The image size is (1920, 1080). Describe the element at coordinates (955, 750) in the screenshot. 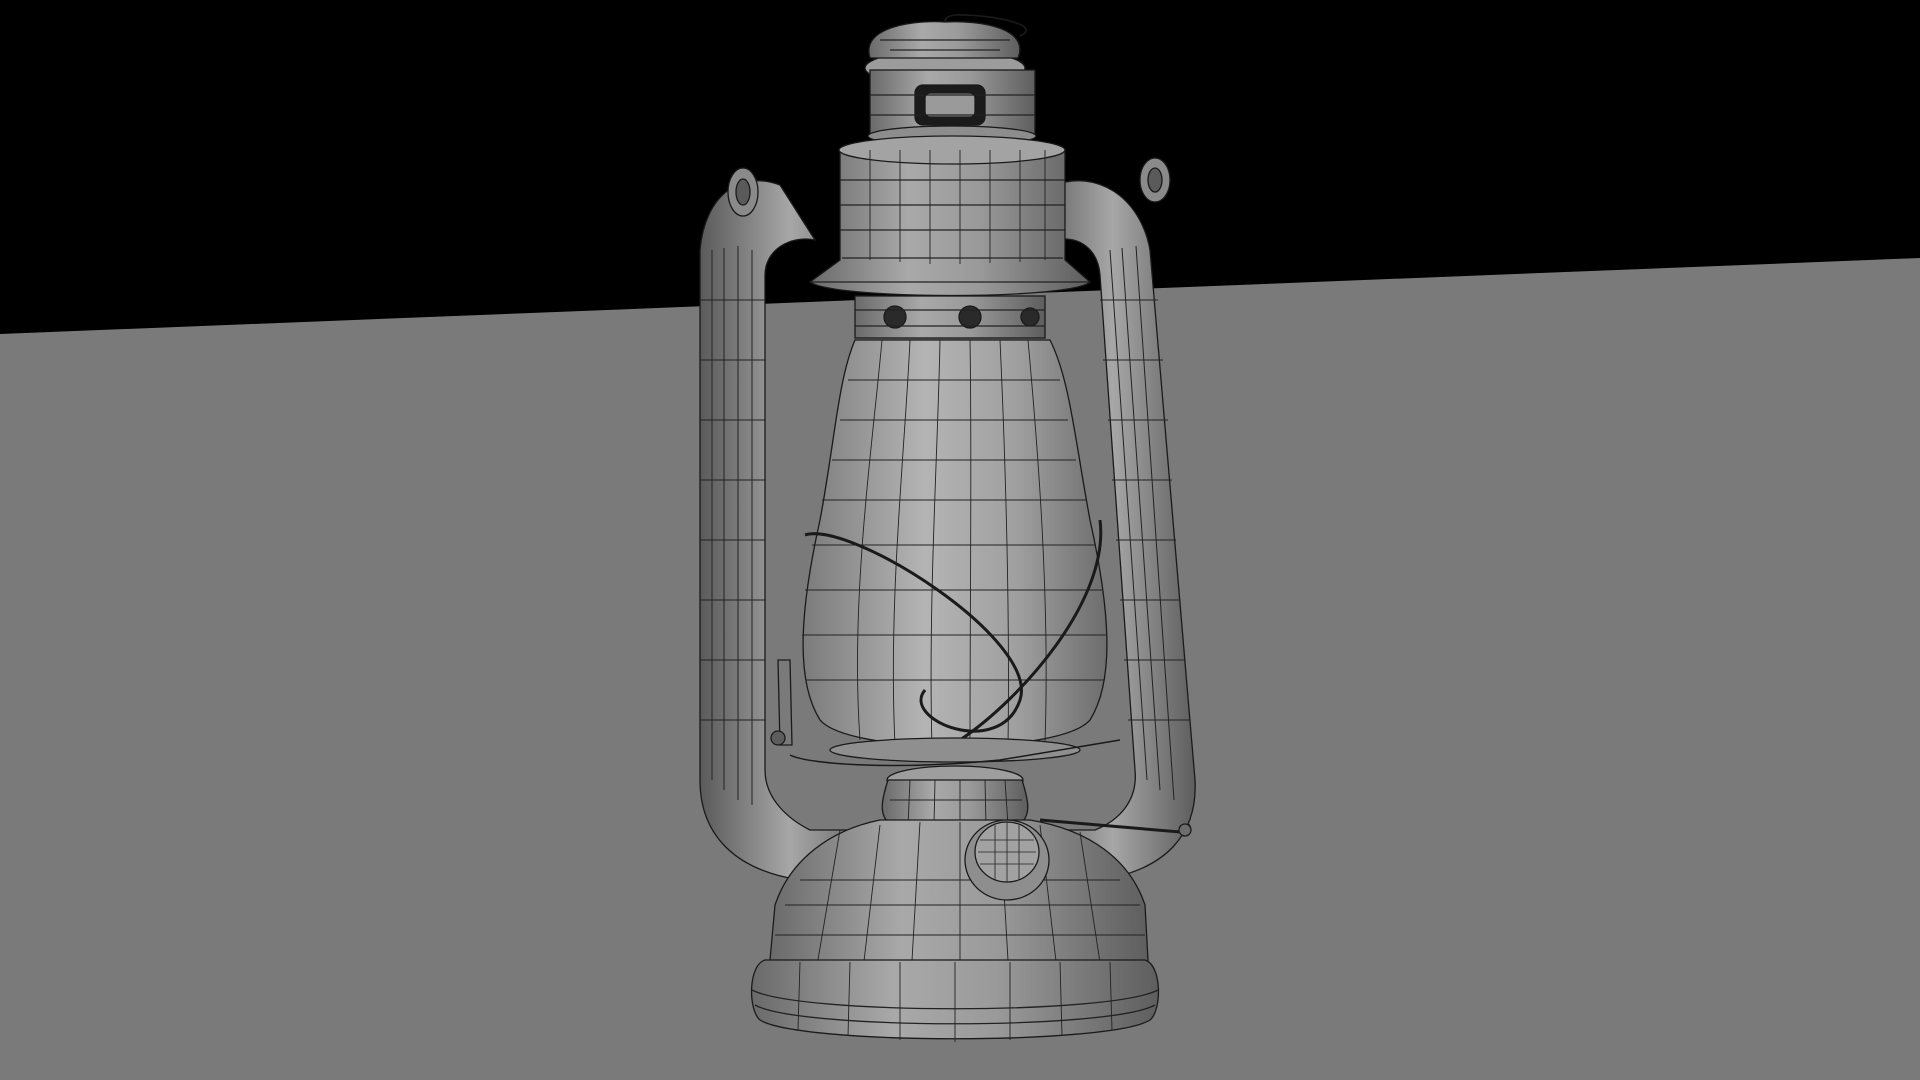

I see `globe-seat` at that location.